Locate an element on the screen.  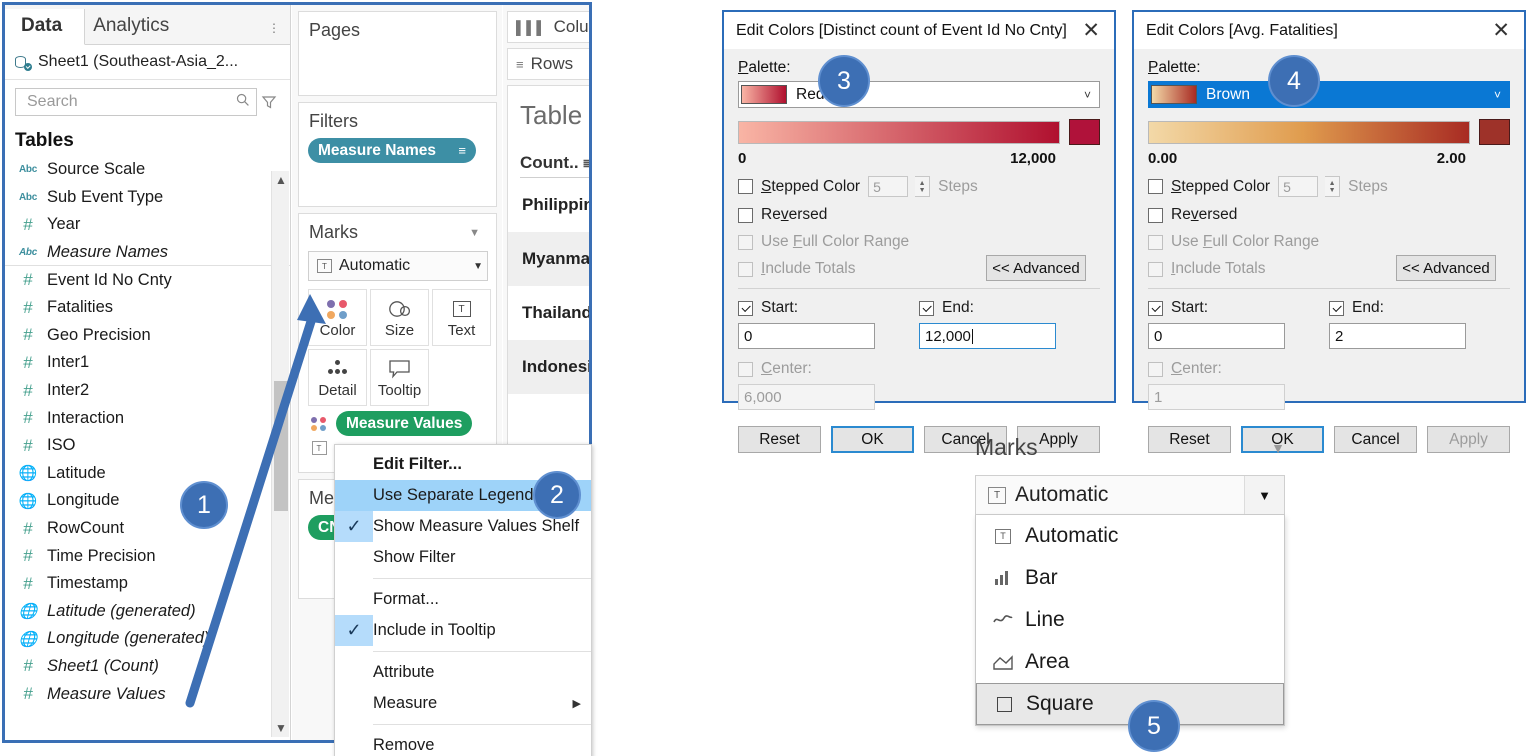
sort-icon: ≣ is located at coordinates (586, 163).